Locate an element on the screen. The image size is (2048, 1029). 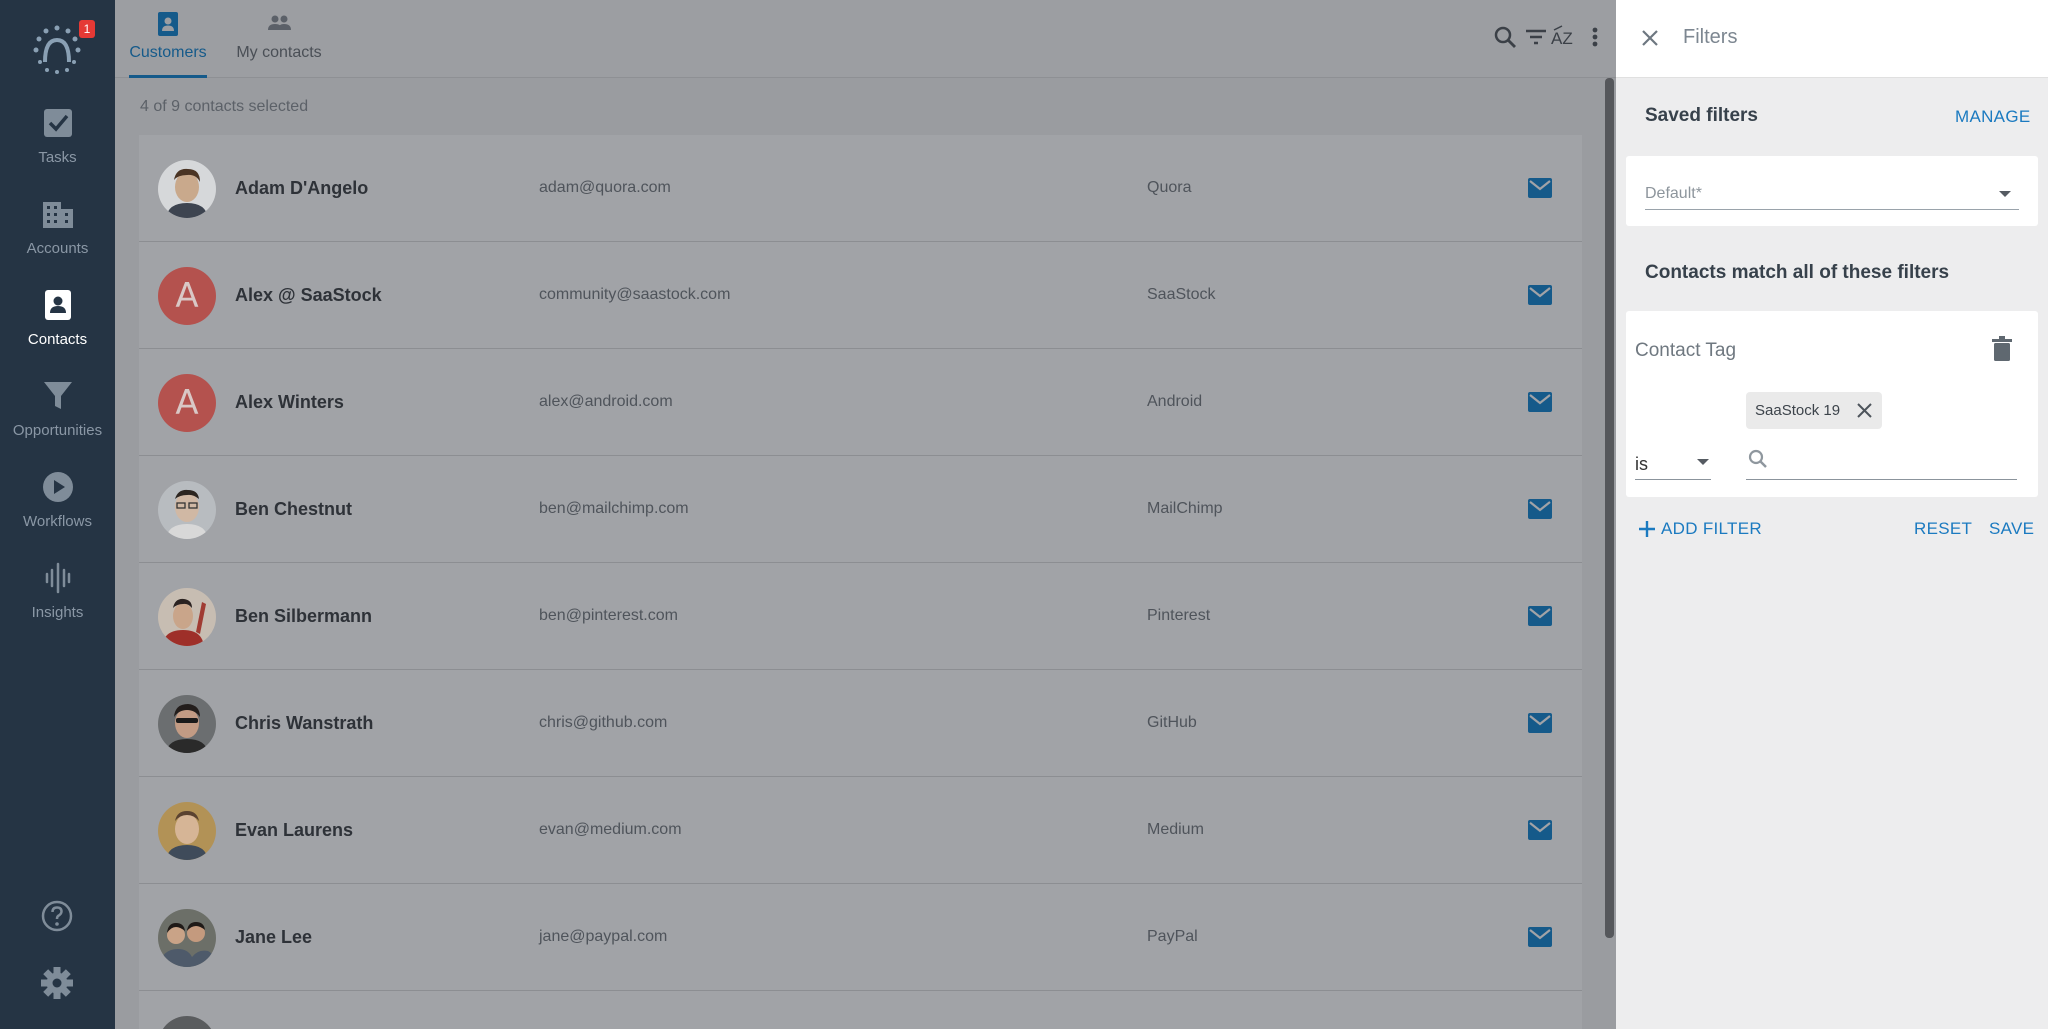
sidebar-item-opportunities: Opportunities is located at coordinates (57, 418).